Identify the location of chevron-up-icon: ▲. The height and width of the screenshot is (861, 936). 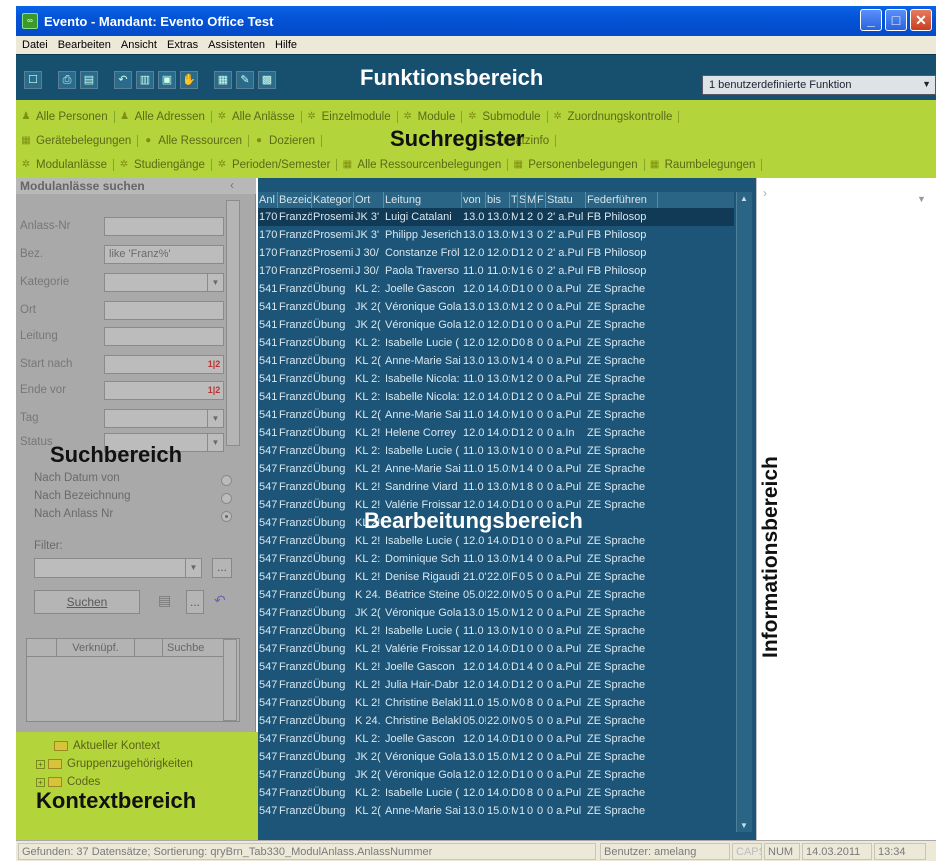
(744, 198).